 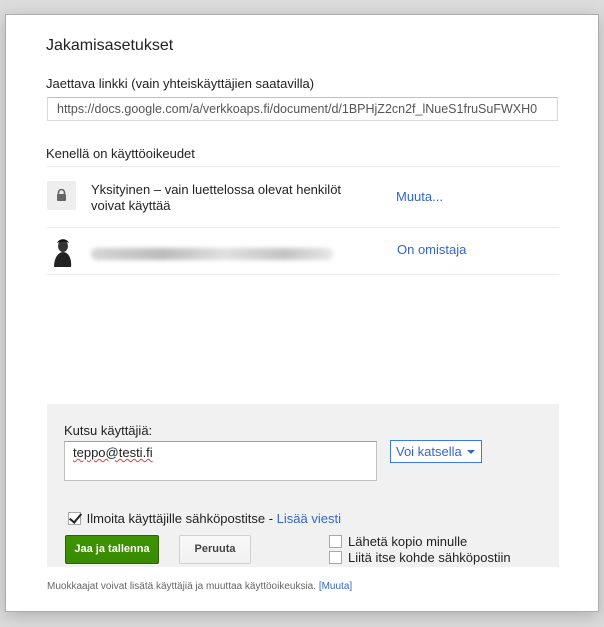 What do you see at coordinates (335, 557) in the screenshot?
I see `paste-item-checkbox` at bounding box center [335, 557].